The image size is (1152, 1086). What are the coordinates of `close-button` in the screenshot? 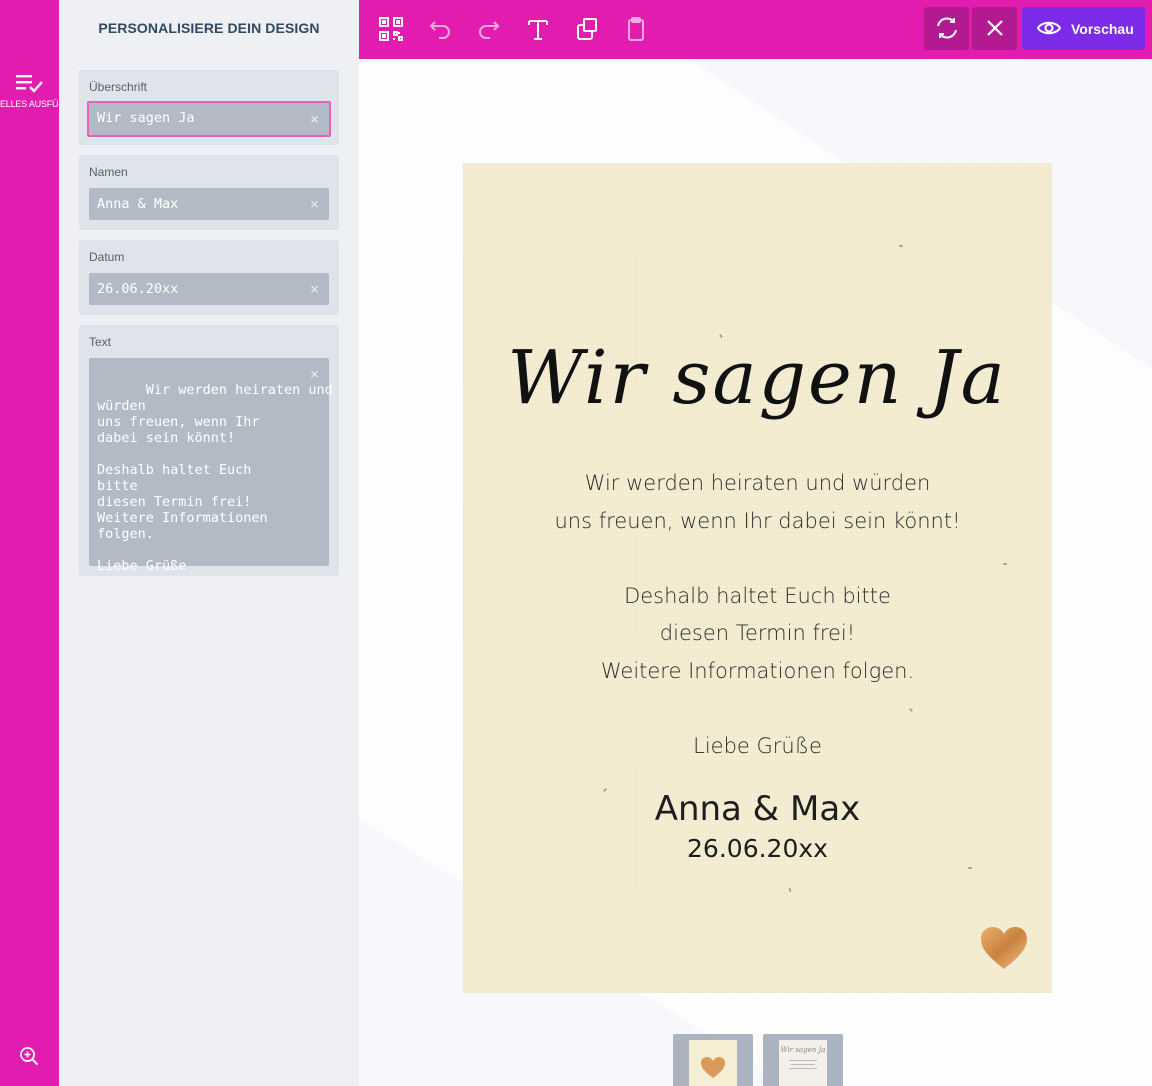 It's located at (994, 28).